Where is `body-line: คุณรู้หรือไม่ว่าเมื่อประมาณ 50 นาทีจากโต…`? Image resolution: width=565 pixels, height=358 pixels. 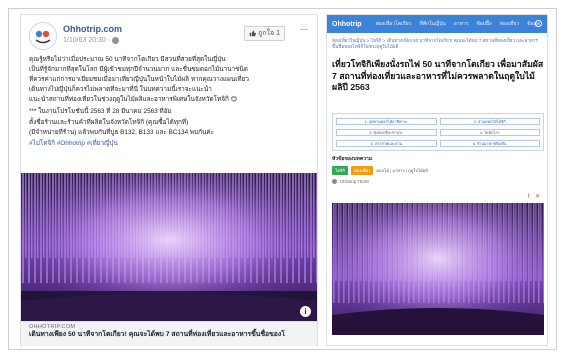 body-line: คุณรู้หรือไม่ว่าเมื่อประมาณ 50 นาทีจากโต… is located at coordinates (127, 59).